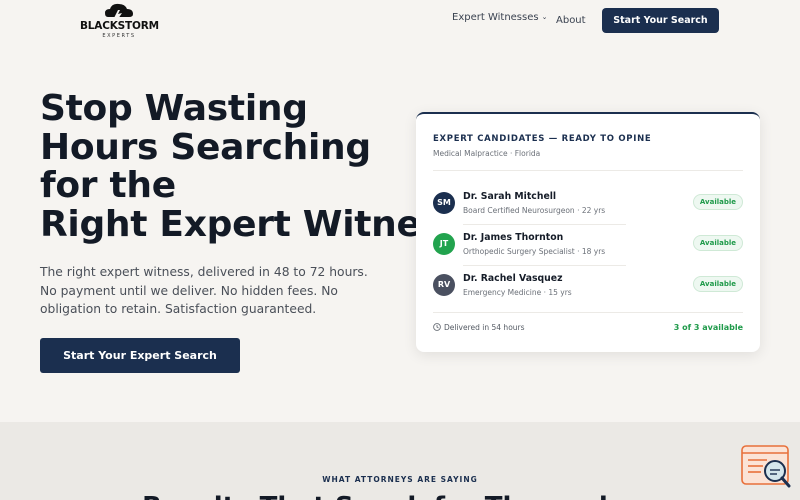  Describe the element at coordinates (544, 17) in the screenshot. I see `chevron-down-icon: ⌄` at that location.